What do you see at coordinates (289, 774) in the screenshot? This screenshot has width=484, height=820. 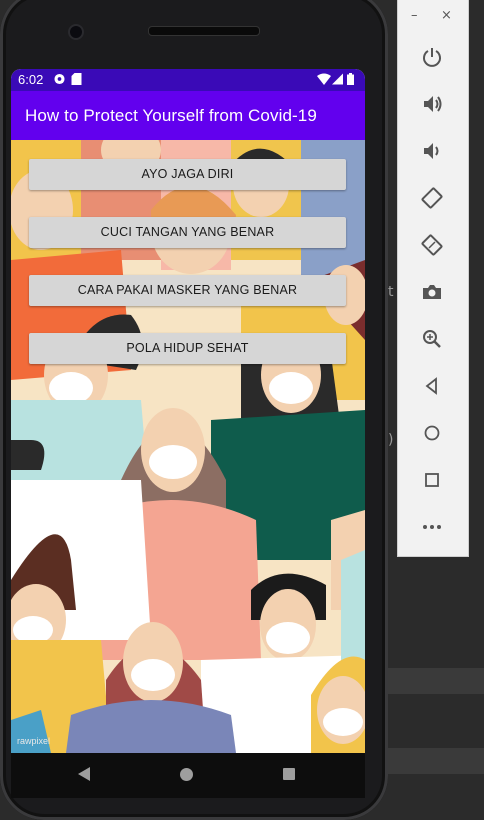 I see `recents-icon` at bounding box center [289, 774].